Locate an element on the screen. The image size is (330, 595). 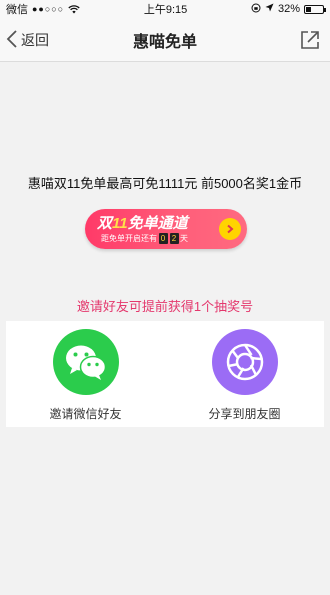
clock: 上午9:15 is located at coordinates (165, 10).